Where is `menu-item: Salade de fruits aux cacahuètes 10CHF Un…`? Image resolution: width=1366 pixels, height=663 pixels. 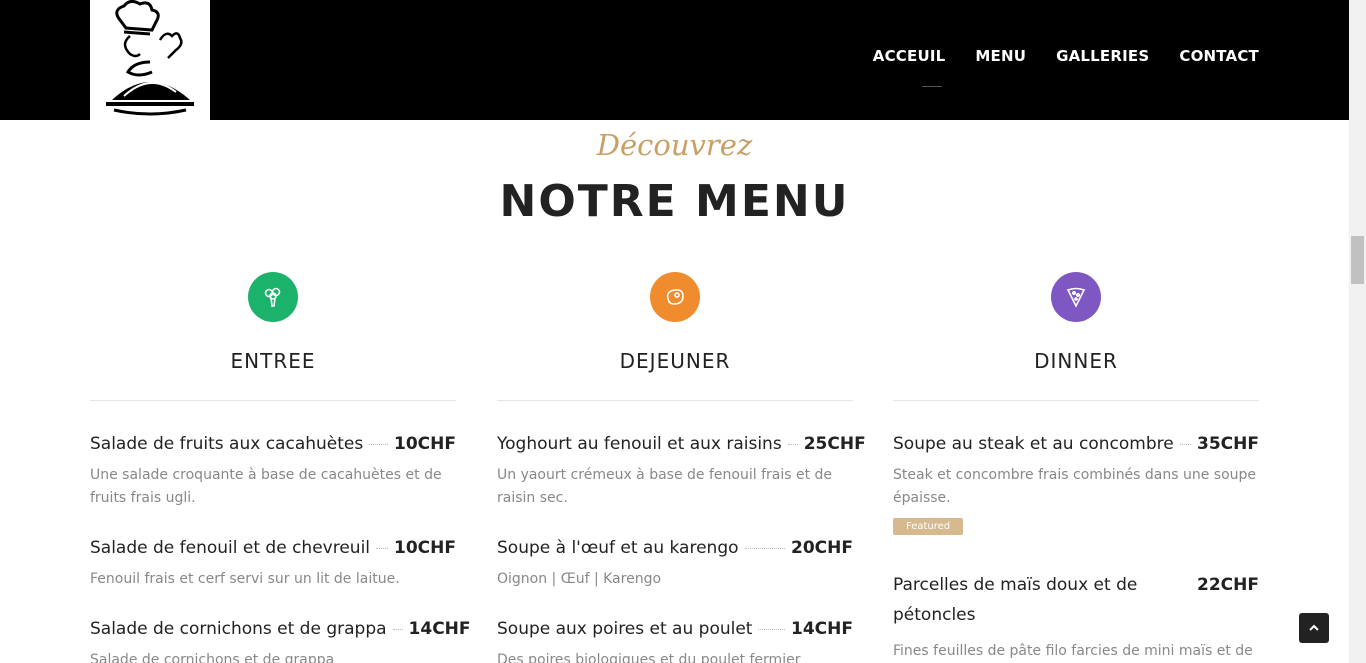
menu-item: Salade de fruits aux cacahuètes 10CHF Un… is located at coordinates (273, 472).